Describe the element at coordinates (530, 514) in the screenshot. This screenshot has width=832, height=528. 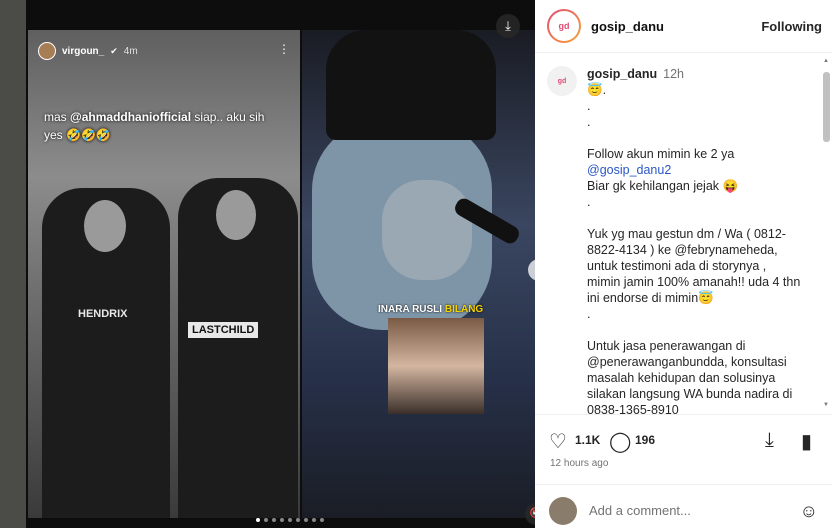
I see `volume-icon: 🔇` at that location.